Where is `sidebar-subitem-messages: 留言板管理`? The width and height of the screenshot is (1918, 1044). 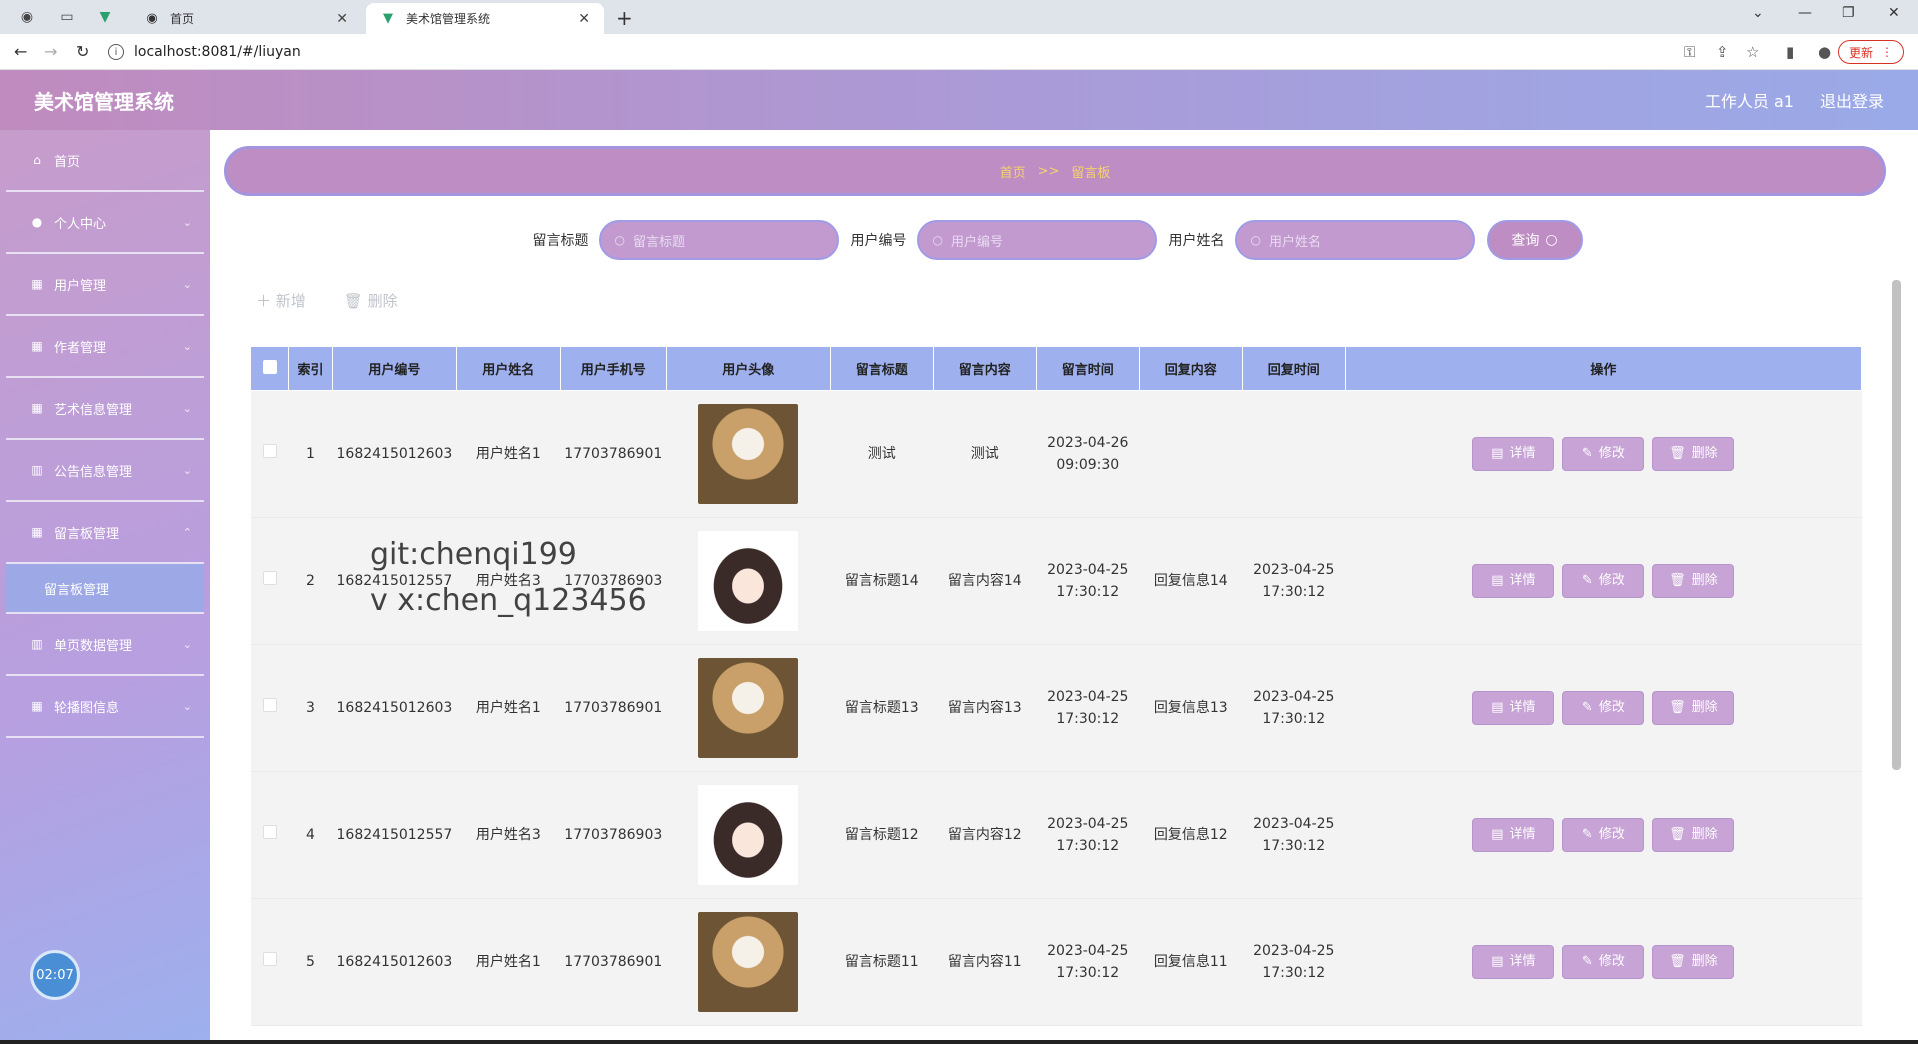
sidebar-subitem-messages: 留言板管理 is located at coordinates (105, 589).